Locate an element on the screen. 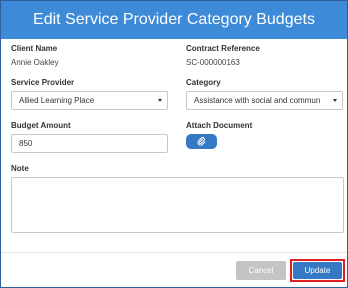  client-name-label: Client Name is located at coordinates (34, 48).